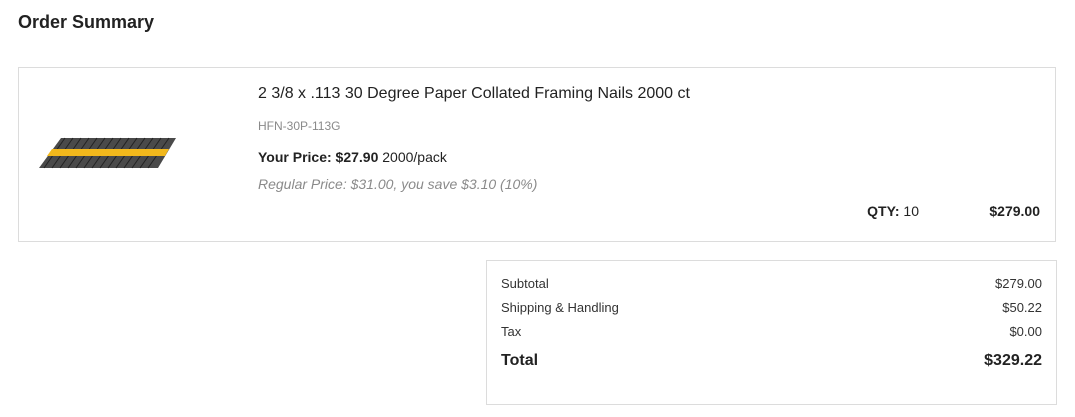 This screenshot has width=1075, height=417. Describe the element at coordinates (299, 126) in the screenshot. I see `product-sku: HFN-30P-113G` at that location.